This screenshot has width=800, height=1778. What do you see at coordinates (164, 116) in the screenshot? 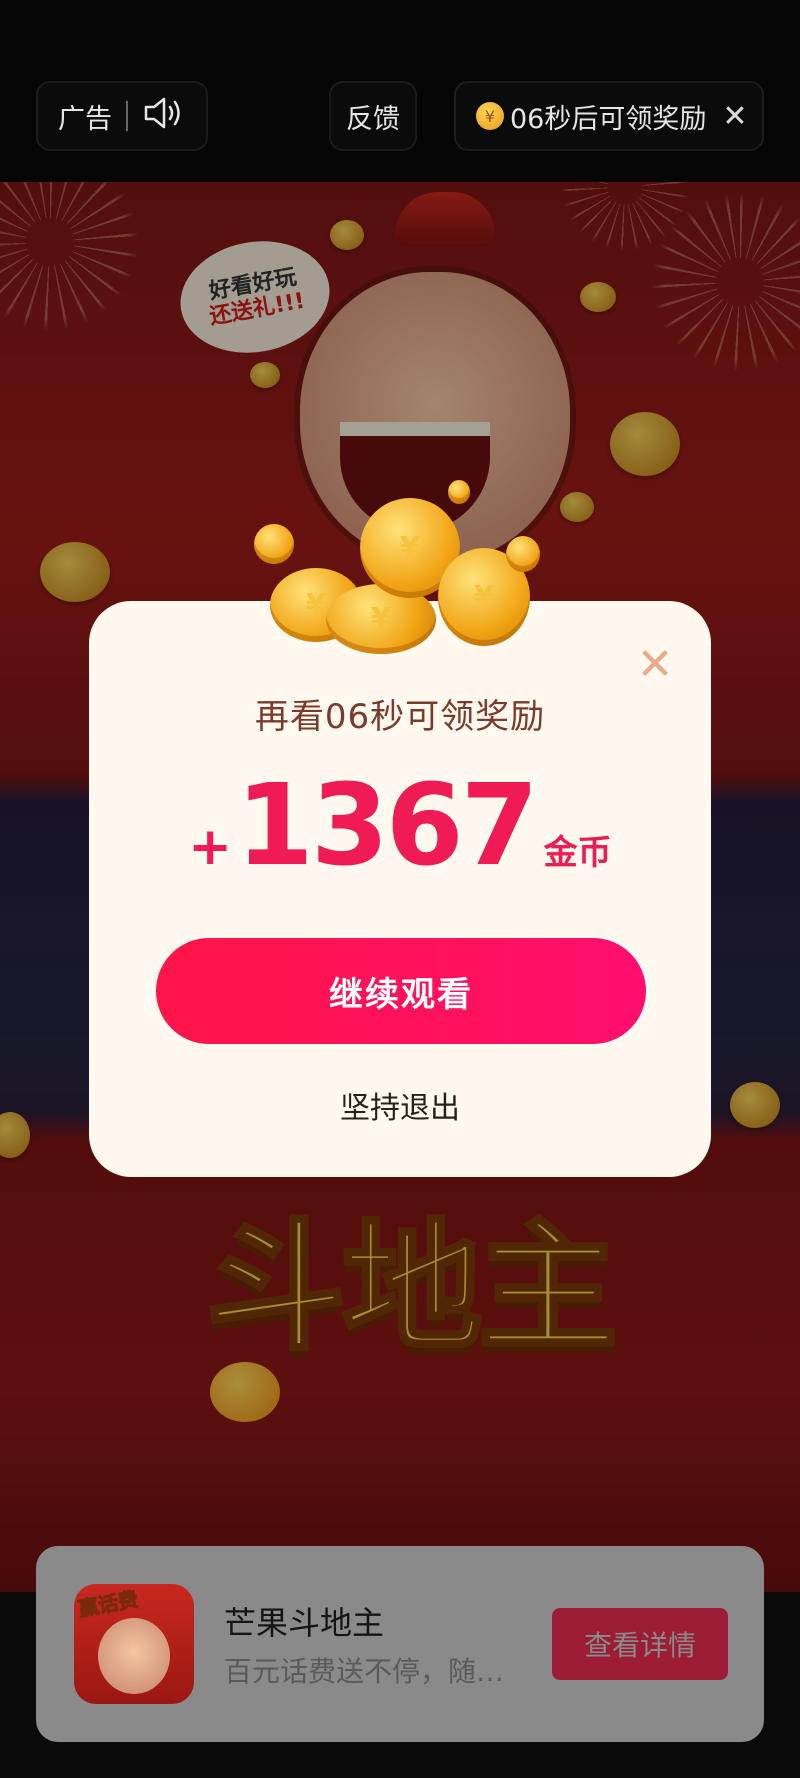
I see `speaker-icon` at bounding box center [164, 116].